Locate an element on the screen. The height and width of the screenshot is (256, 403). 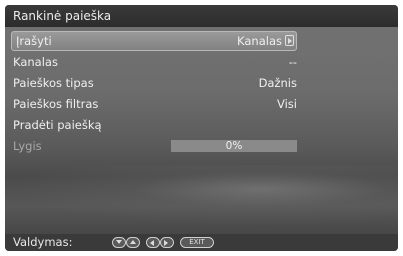
menu-item-paieskos-tipas: Paieškos tipas Dažnis is located at coordinates (154, 83).